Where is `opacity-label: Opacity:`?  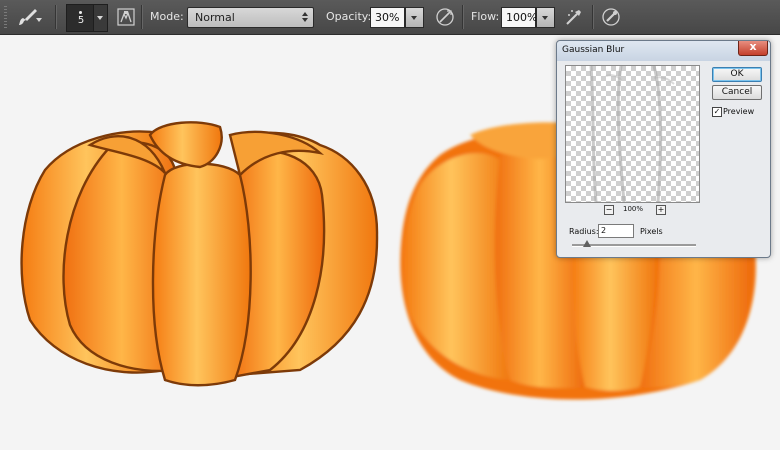 opacity-label: Opacity: is located at coordinates (349, 16).